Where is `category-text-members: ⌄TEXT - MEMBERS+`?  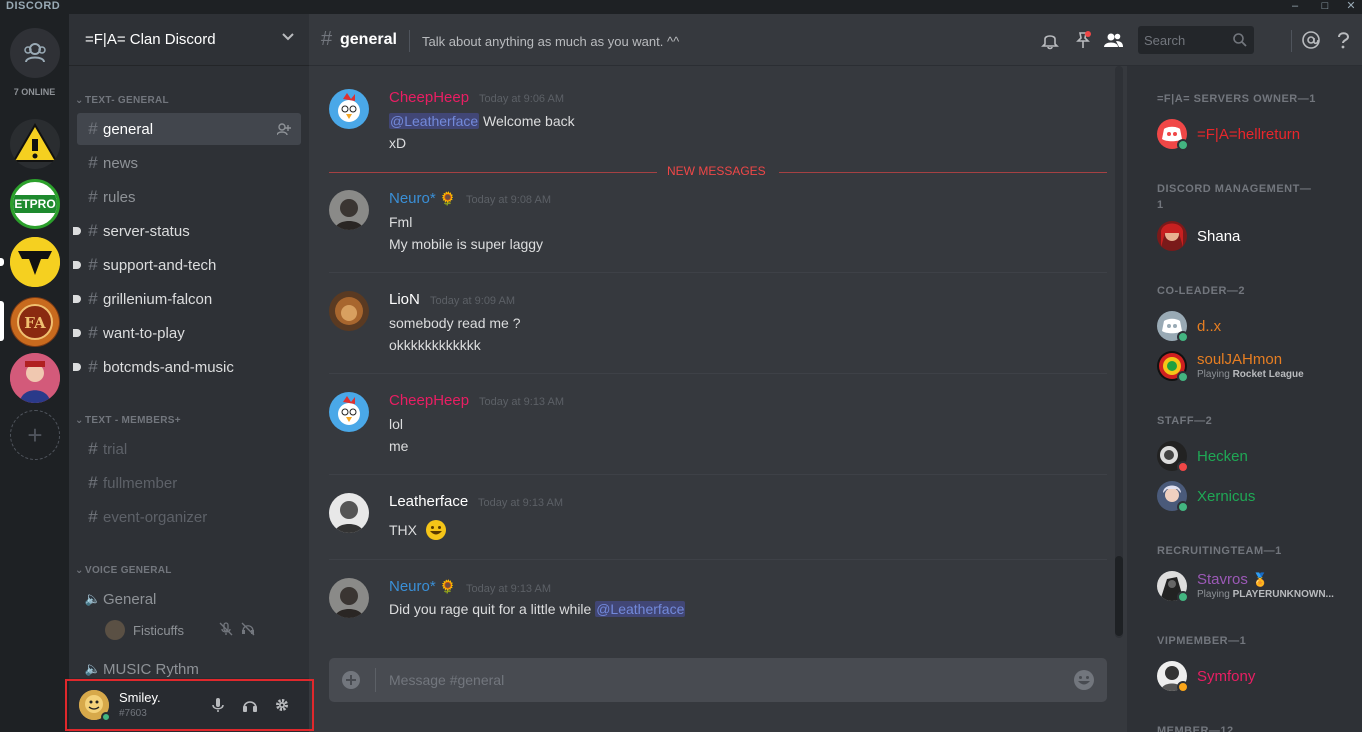 category-text-members: ⌄TEXT - MEMBERS+ is located at coordinates (128, 420).